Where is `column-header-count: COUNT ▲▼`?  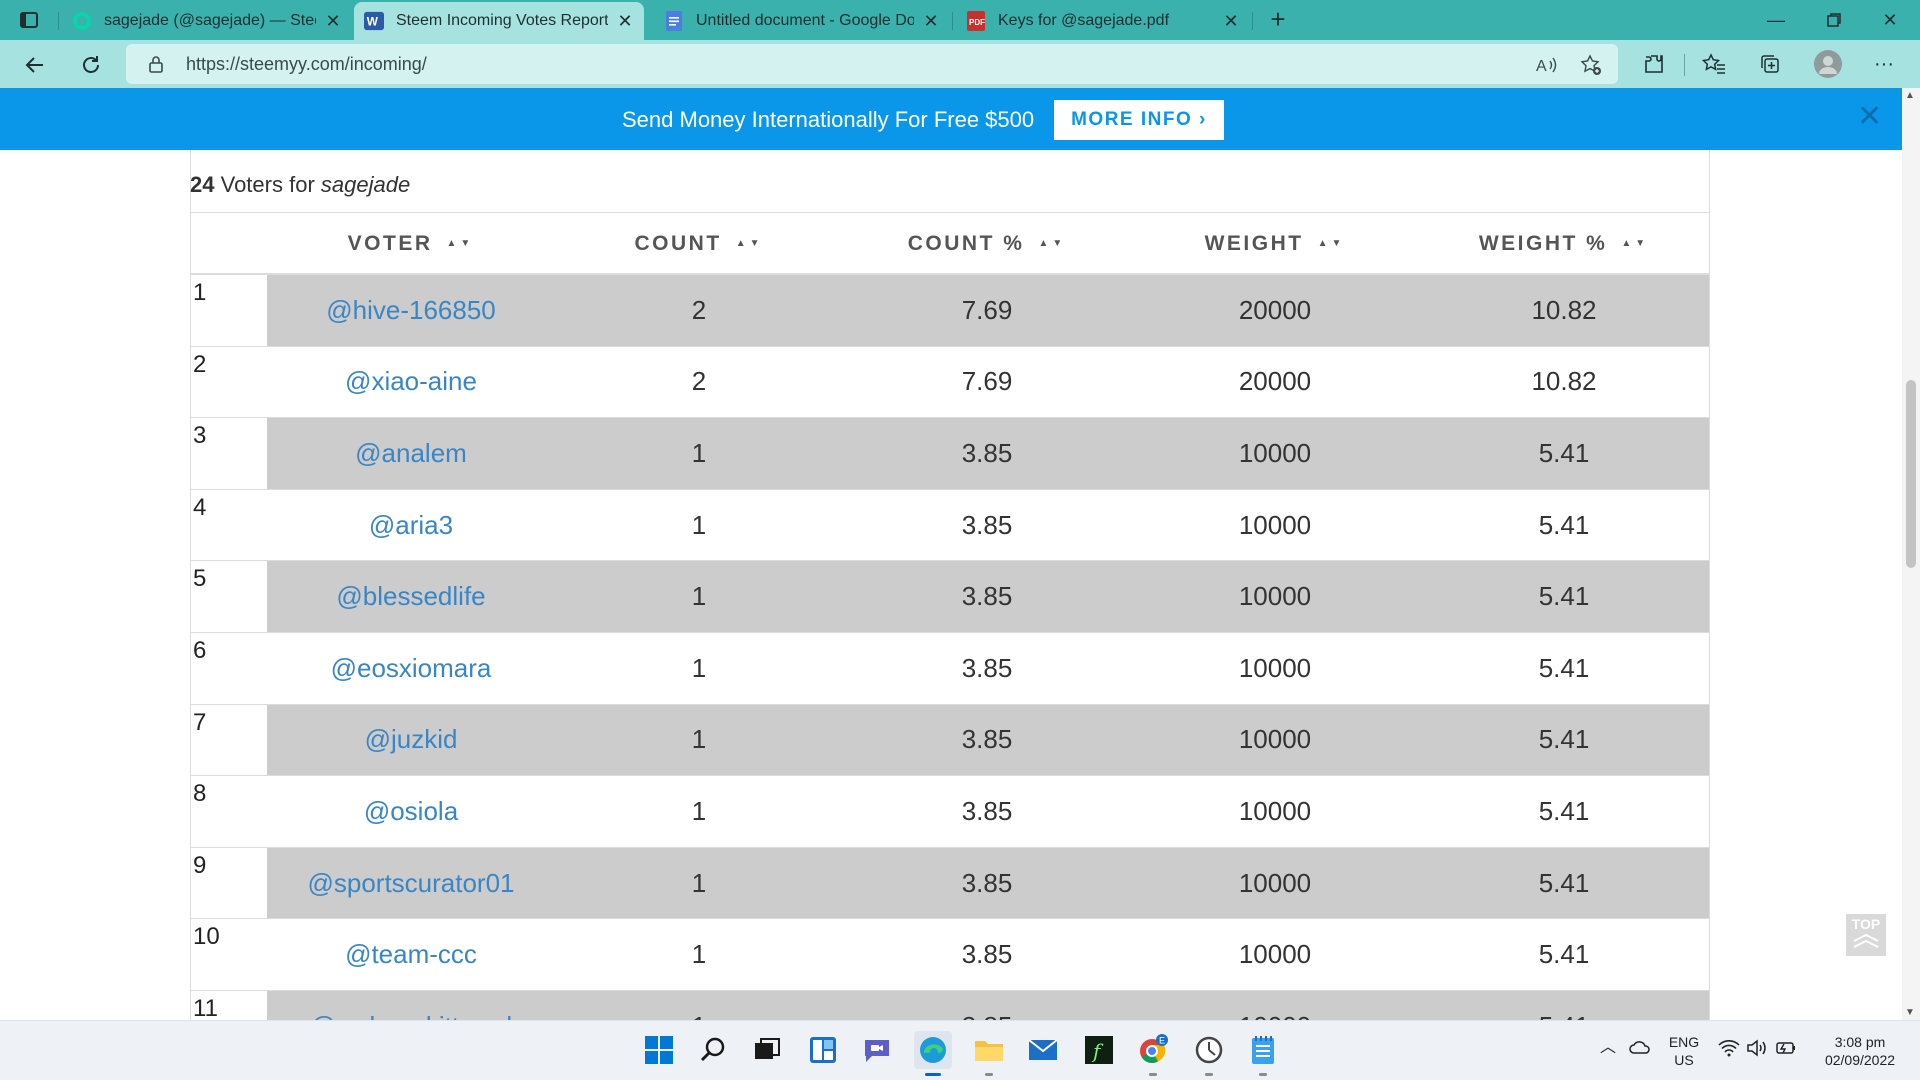
column-header-count: COUNT ▲▼ is located at coordinates (699, 243).